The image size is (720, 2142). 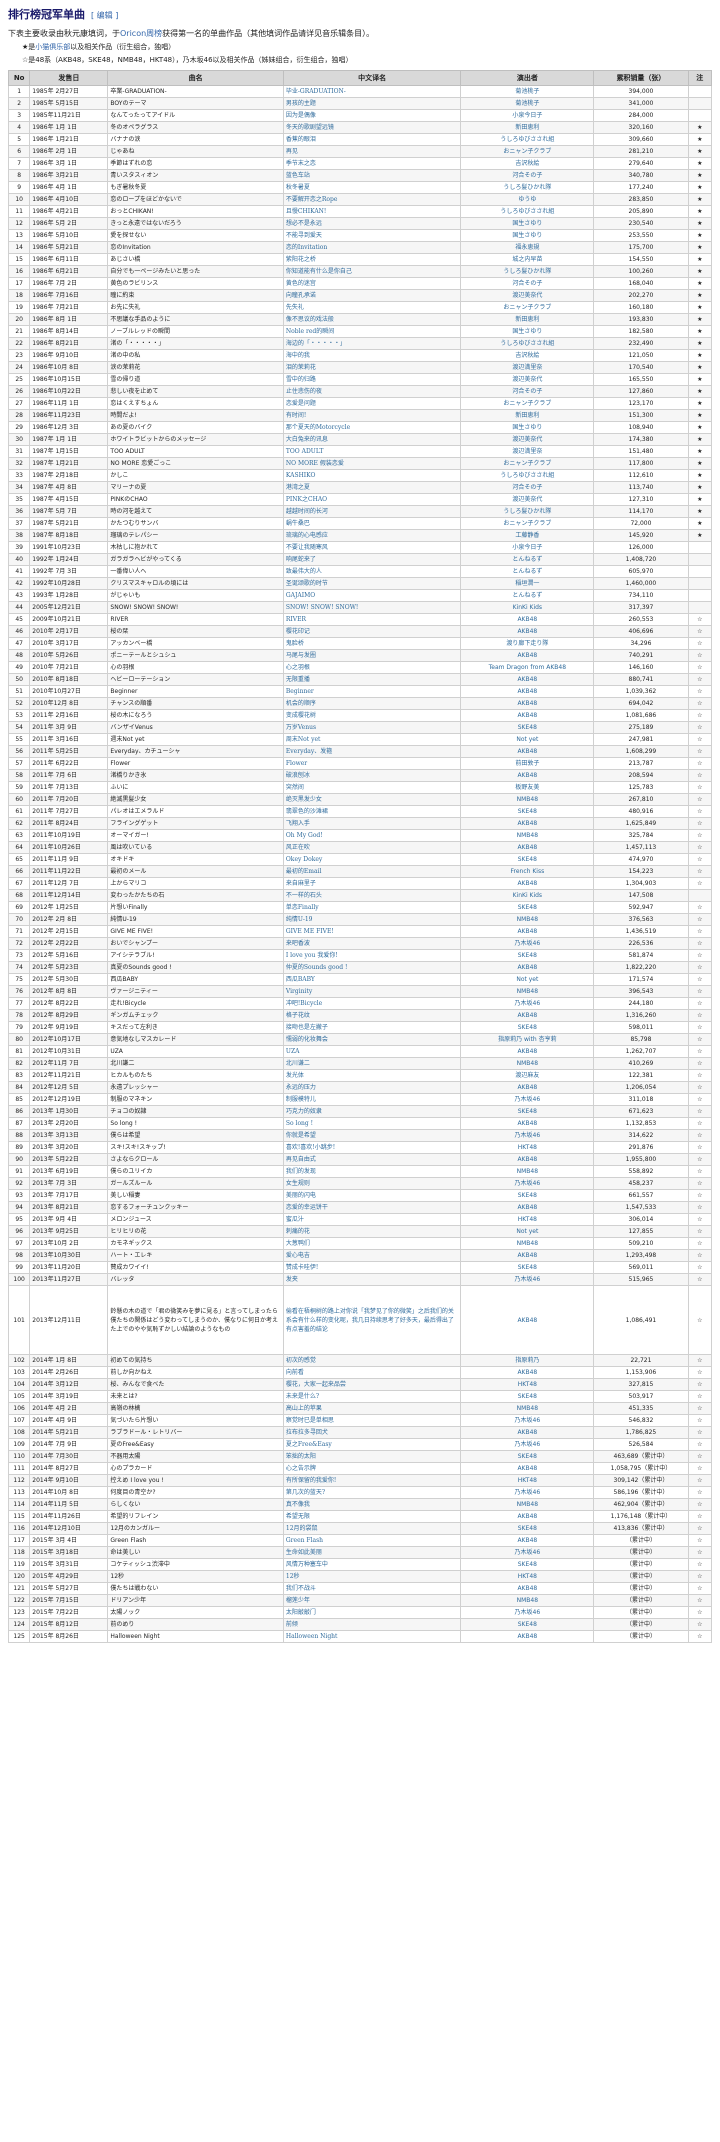 I want to click on cell-chinese-title: 先失礼, so click(x=372, y=307).